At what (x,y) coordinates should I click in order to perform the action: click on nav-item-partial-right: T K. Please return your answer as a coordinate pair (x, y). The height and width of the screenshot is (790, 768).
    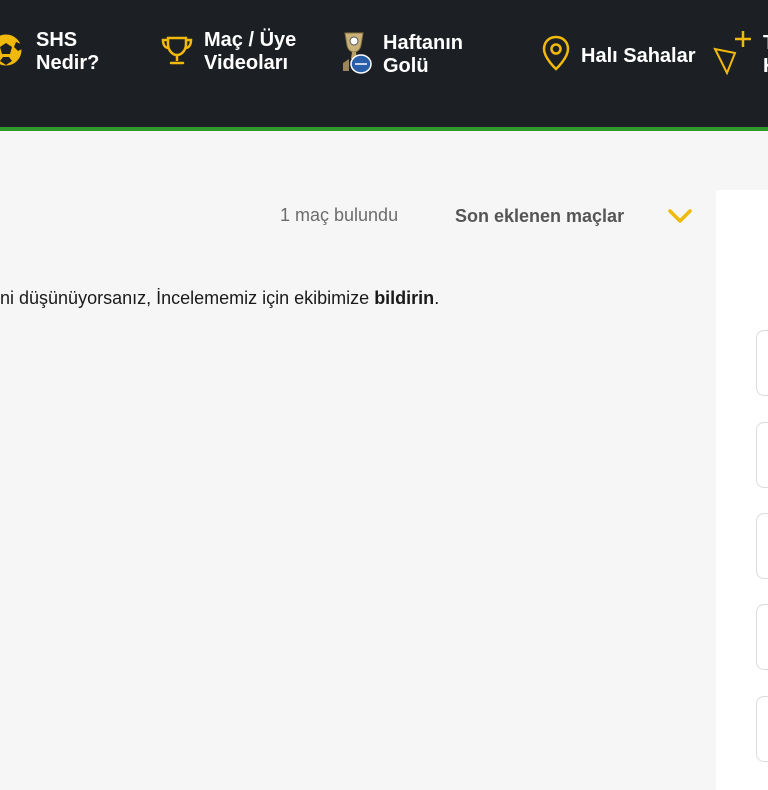
    Looking at the image, I should click on (740, 54).